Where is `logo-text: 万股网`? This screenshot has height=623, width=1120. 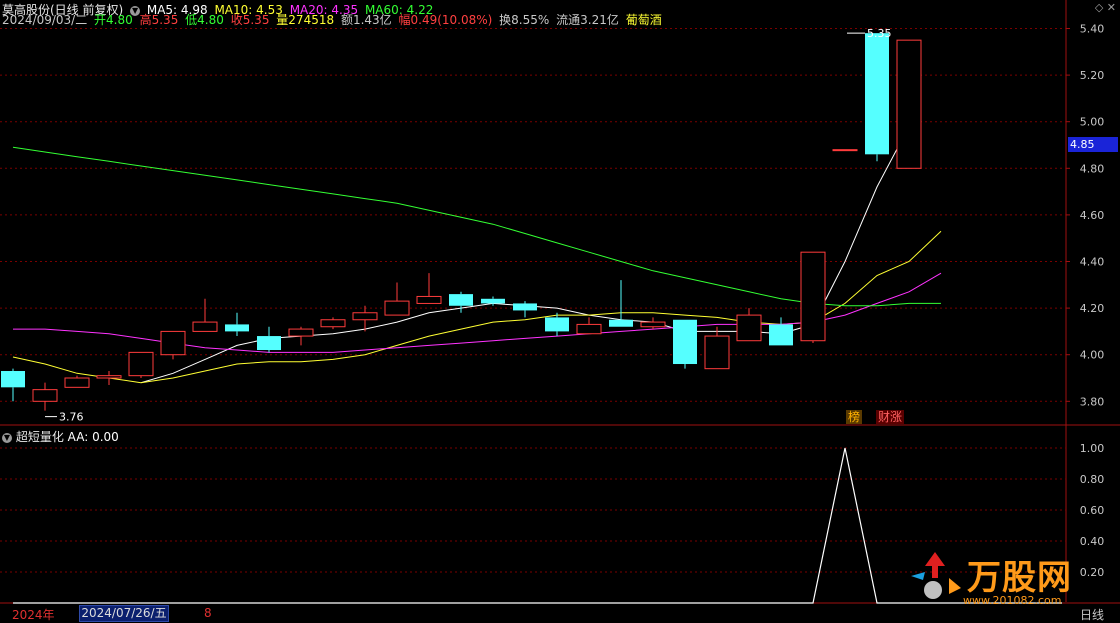
logo-text: 万股网 is located at coordinates (1019, 578).